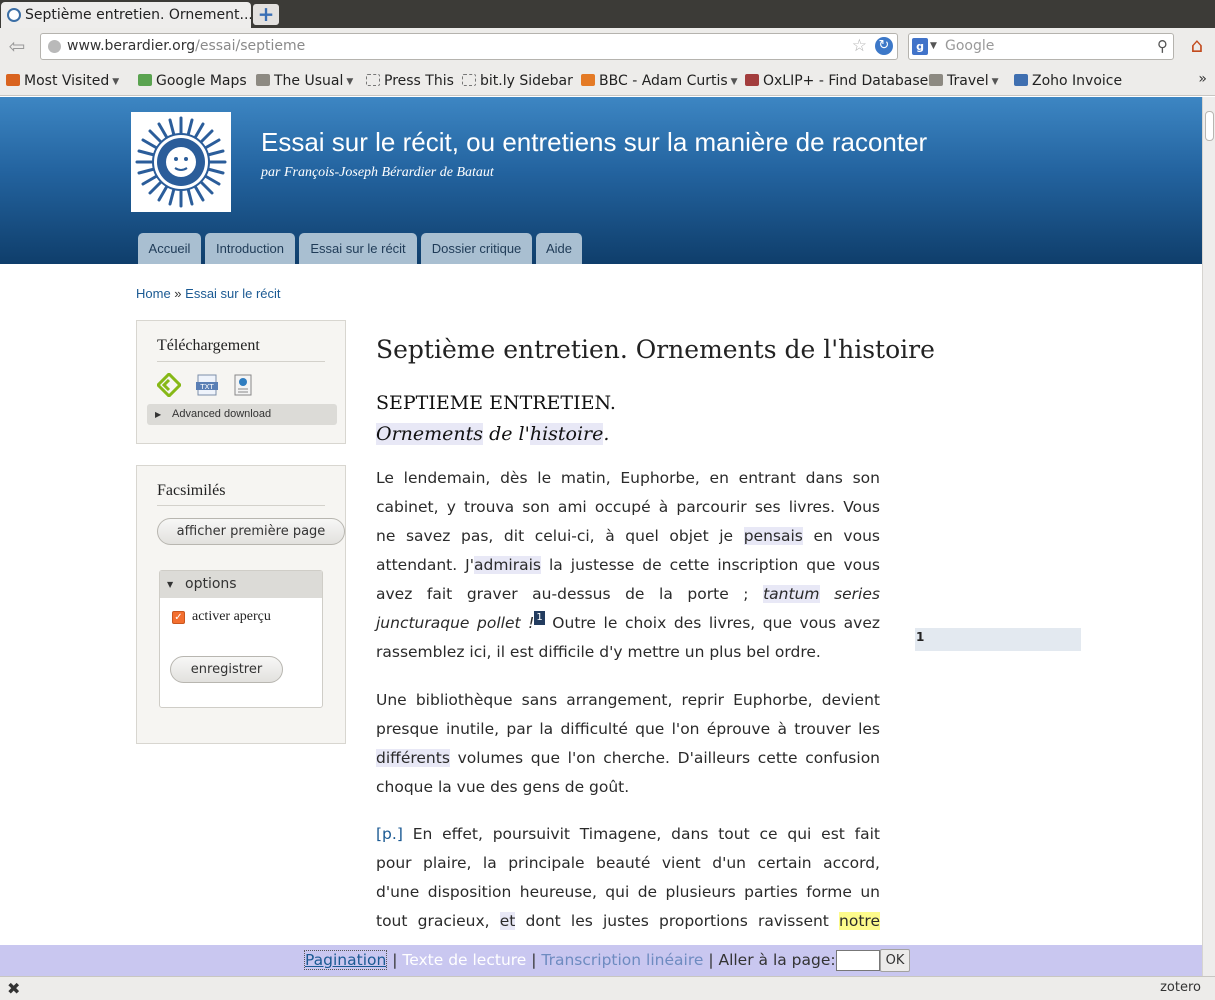 This screenshot has height=1000, width=1215. Describe the element at coordinates (13, 80) in the screenshot. I see `folder-icon` at that location.